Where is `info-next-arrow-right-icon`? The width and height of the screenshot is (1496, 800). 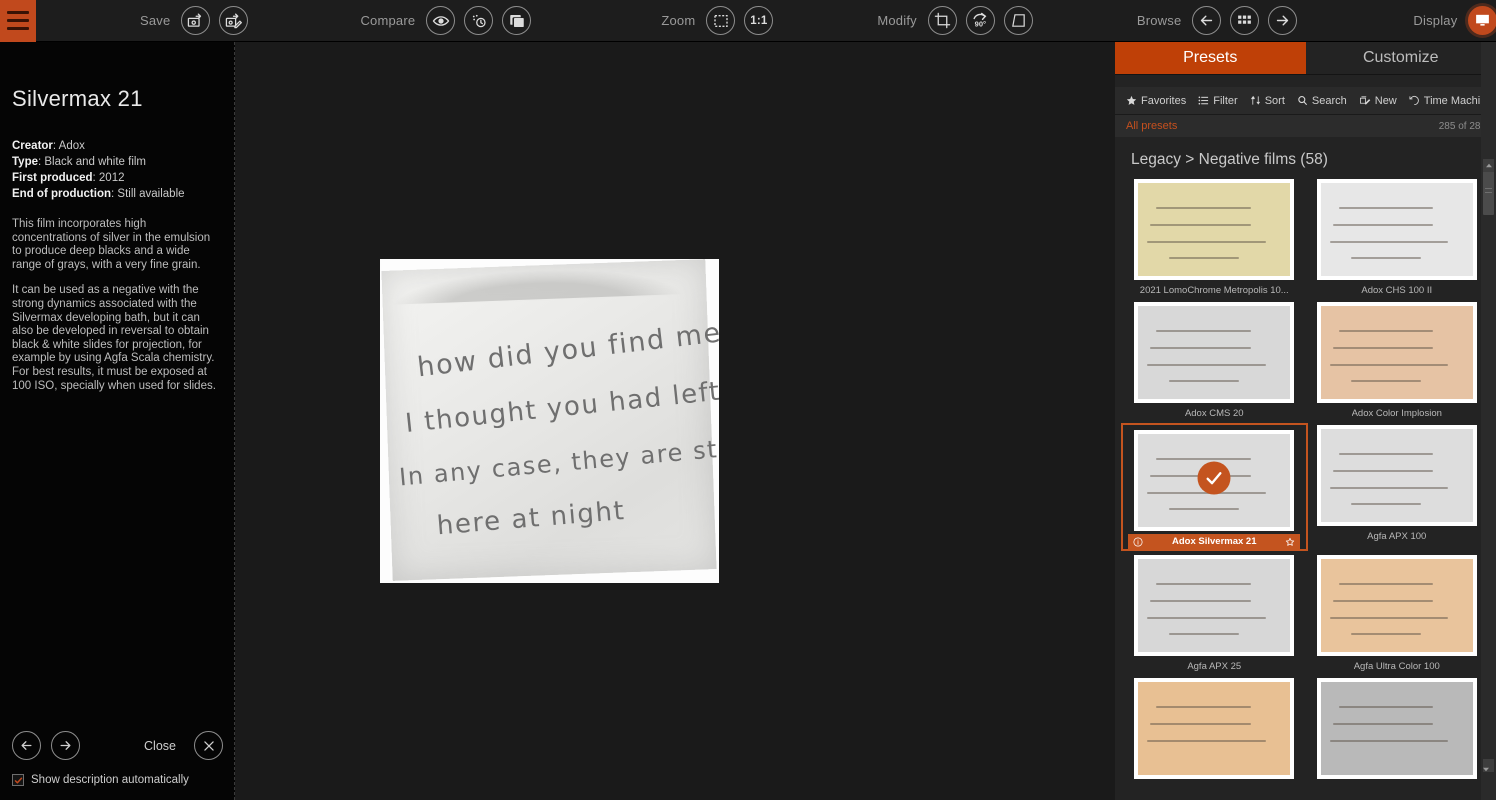 info-next-arrow-right-icon is located at coordinates (65, 745).